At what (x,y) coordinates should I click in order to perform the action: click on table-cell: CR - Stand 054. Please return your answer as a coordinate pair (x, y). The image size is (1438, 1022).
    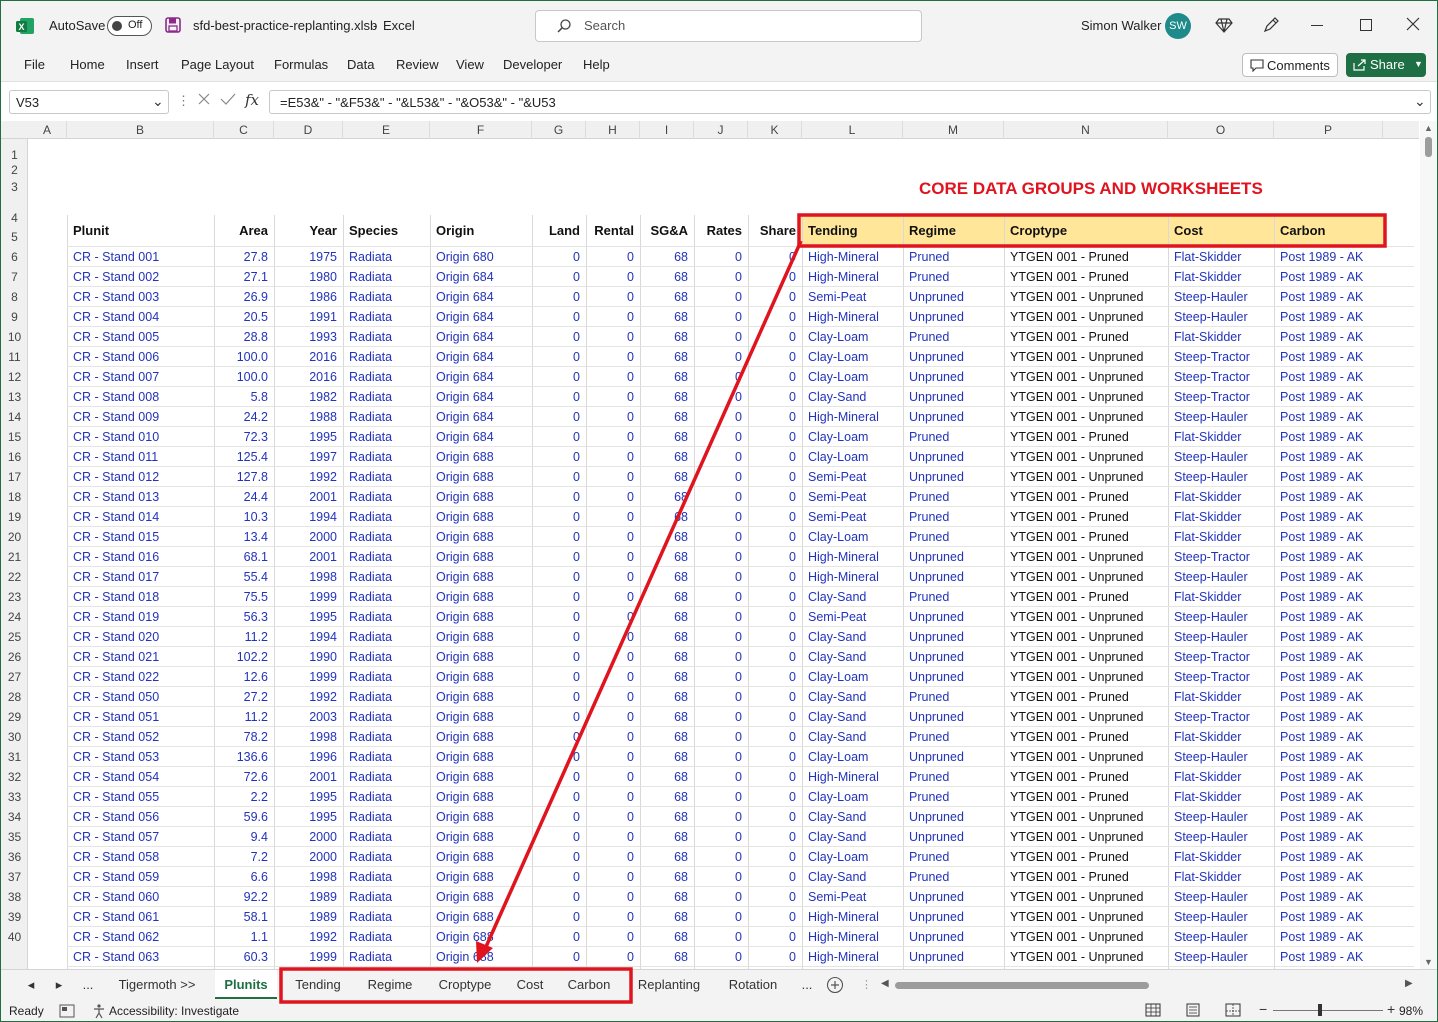
    Looking at the image, I should click on (140, 777).